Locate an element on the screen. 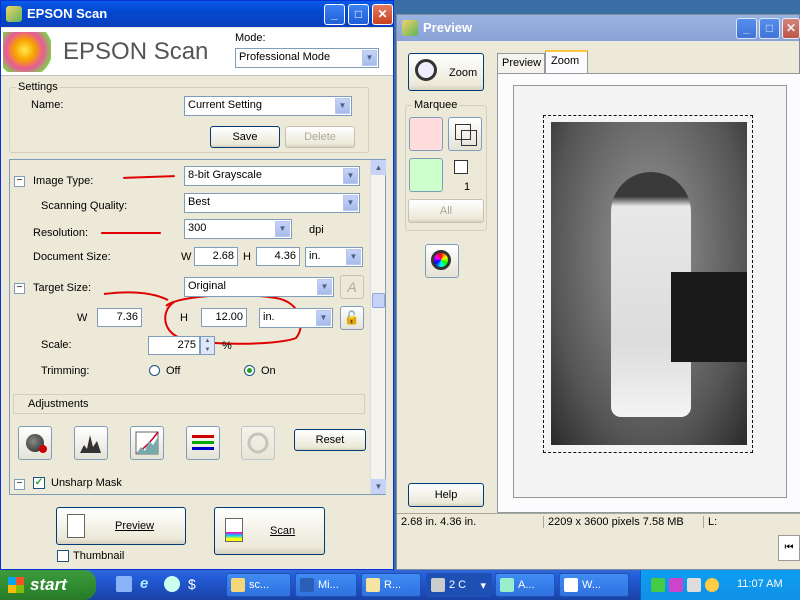 The image size is (800, 600). thumbnail-checkbox is located at coordinates (63, 556).